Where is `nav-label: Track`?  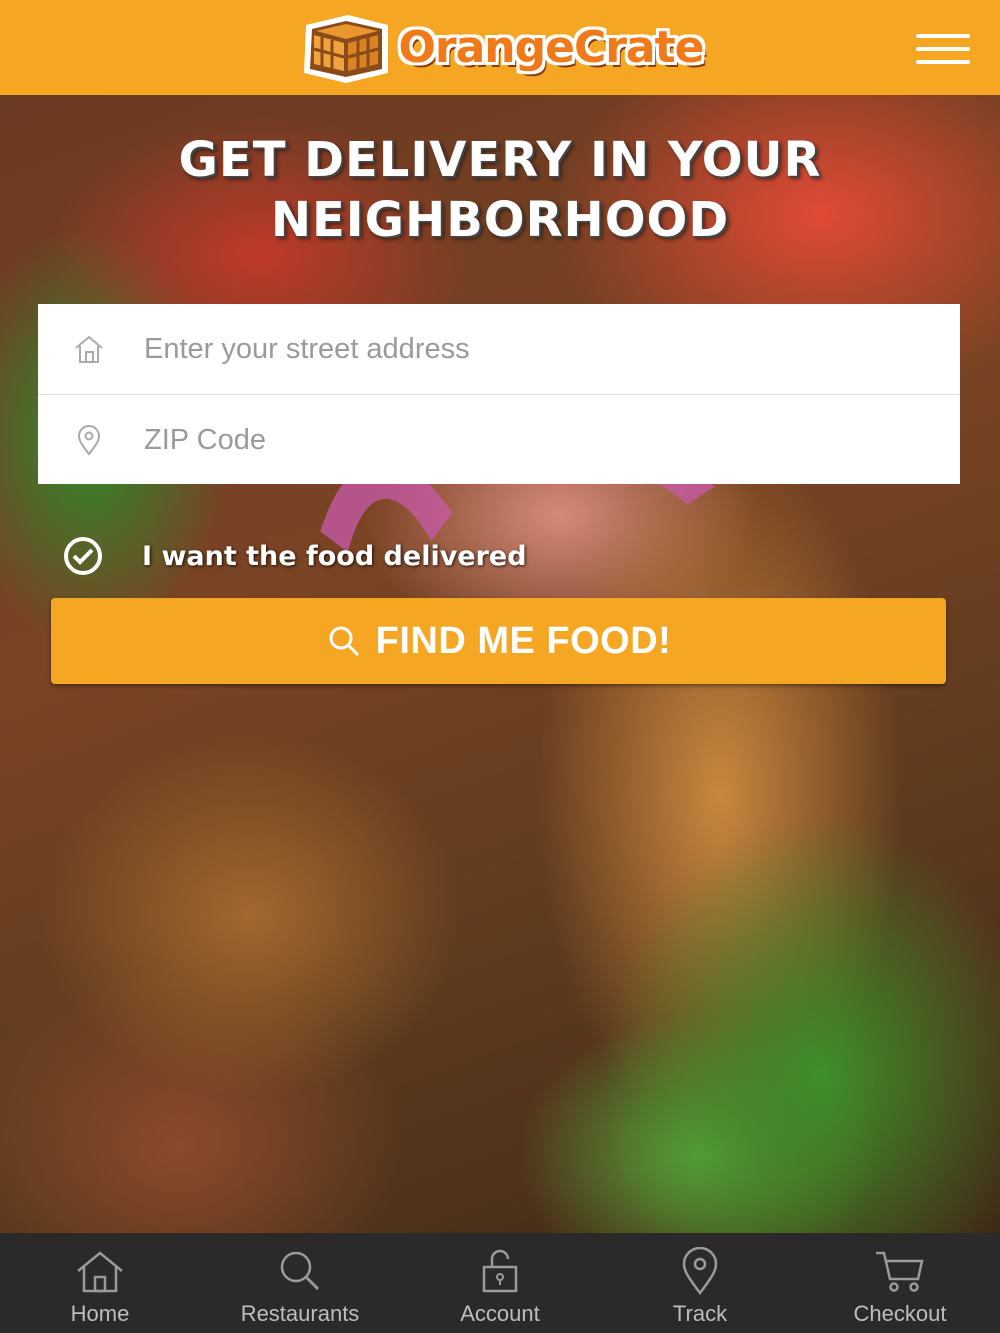
nav-label: Track is located at coordinates (700, 1313).